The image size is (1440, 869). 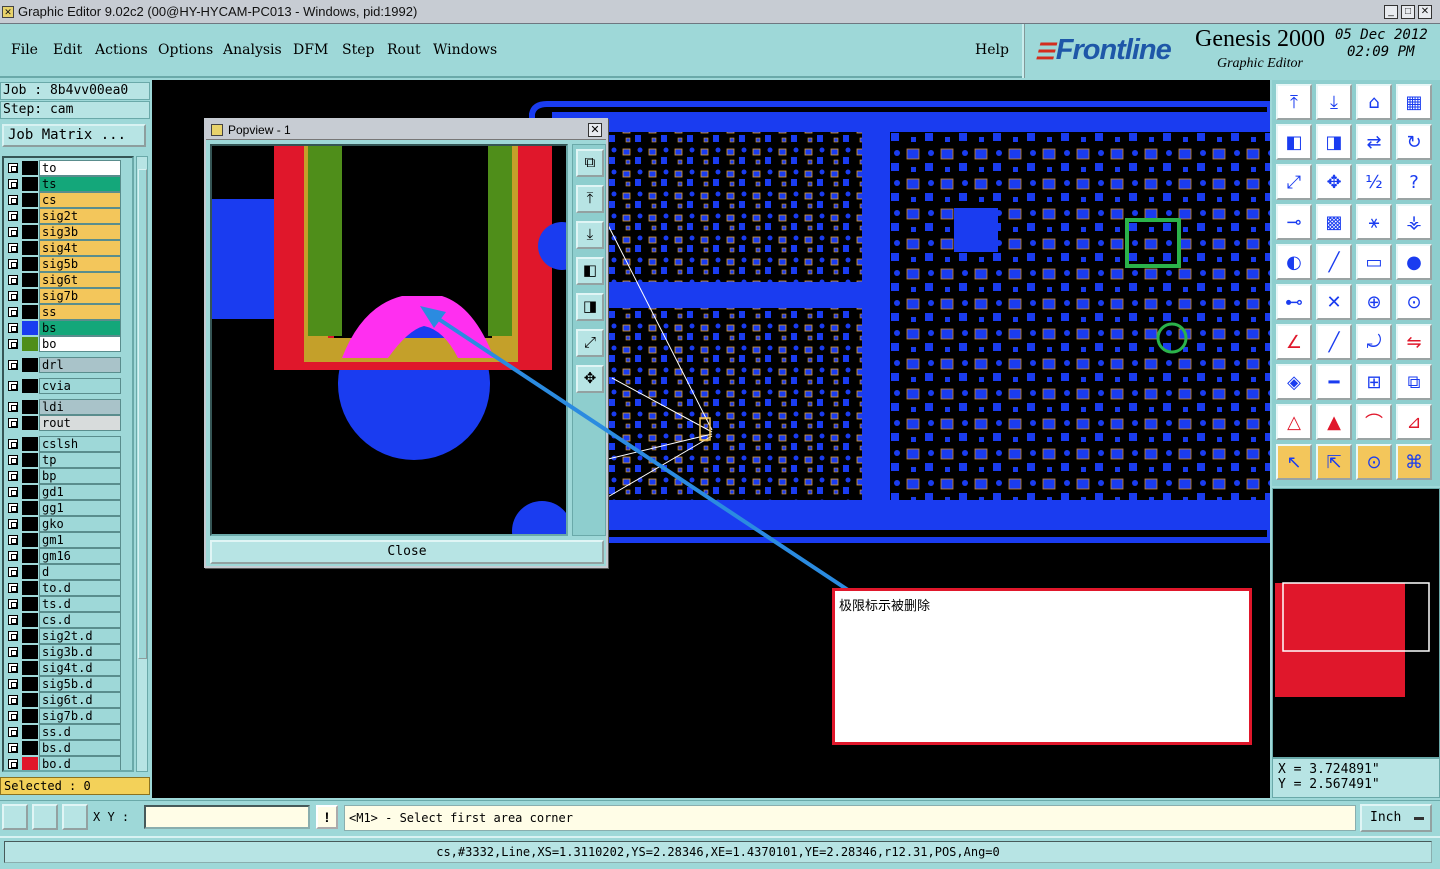 What do you see at coordinates (68, 248) in the screenshot?
I see `layer-row: sig4t` at bounding box center [68, 248].